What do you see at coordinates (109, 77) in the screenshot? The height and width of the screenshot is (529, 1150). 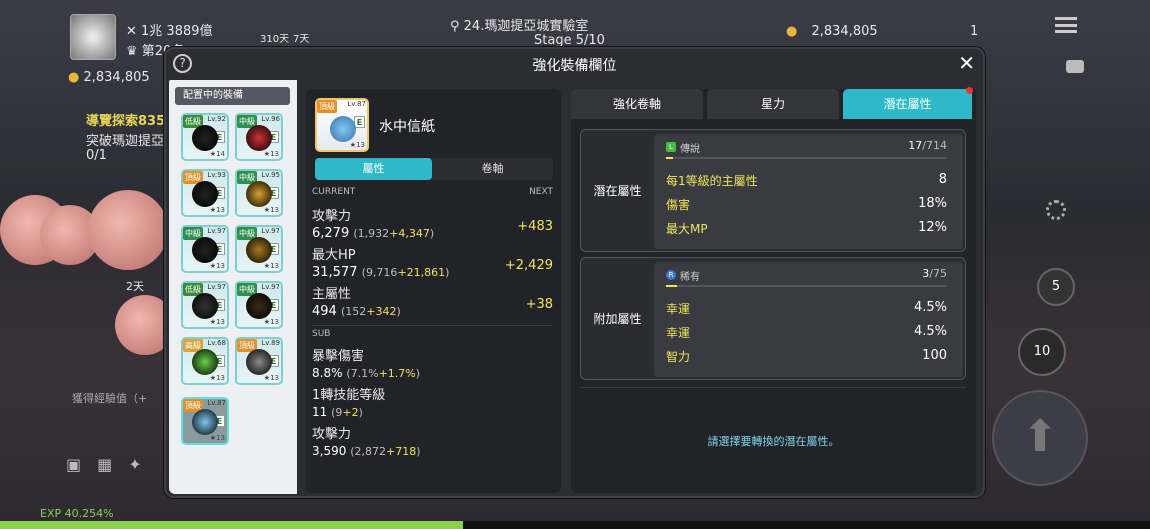 I see `meso-display-left: ● 2,834,805` at bounding box center [109, 77].